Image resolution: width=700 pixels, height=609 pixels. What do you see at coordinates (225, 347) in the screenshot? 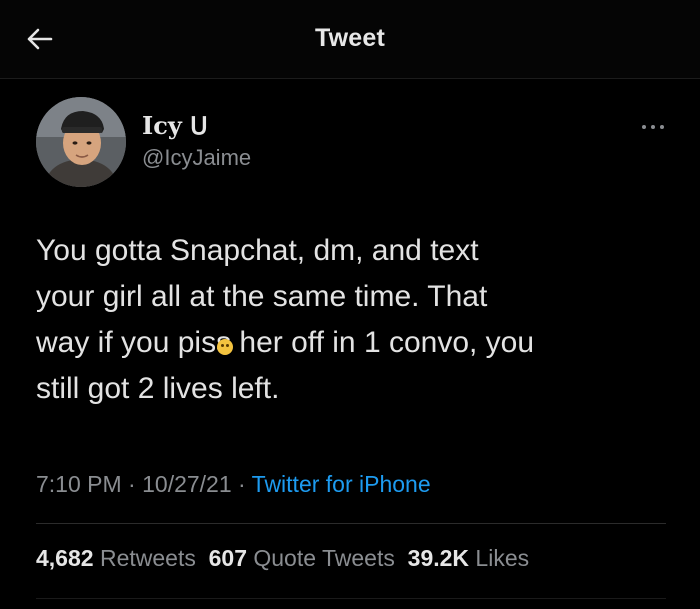
I see `face-emoji-icon` at bounding box center [225, 347].